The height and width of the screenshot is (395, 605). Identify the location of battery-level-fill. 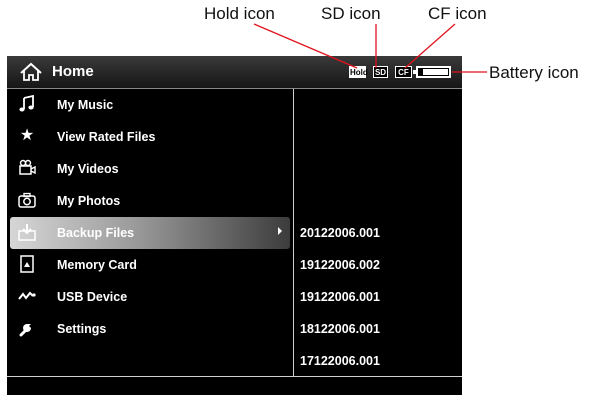
(435, 72).